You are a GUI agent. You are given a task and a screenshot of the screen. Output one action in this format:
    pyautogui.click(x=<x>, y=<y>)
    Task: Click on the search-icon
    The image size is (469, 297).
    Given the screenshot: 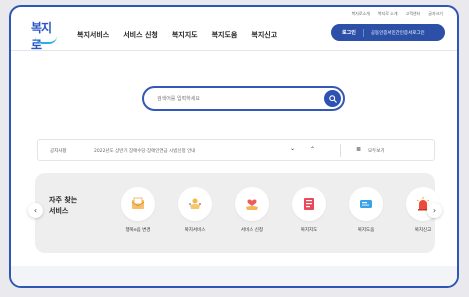 What is the action you would take?
    pyautogui.click(x=332, y=98)
    